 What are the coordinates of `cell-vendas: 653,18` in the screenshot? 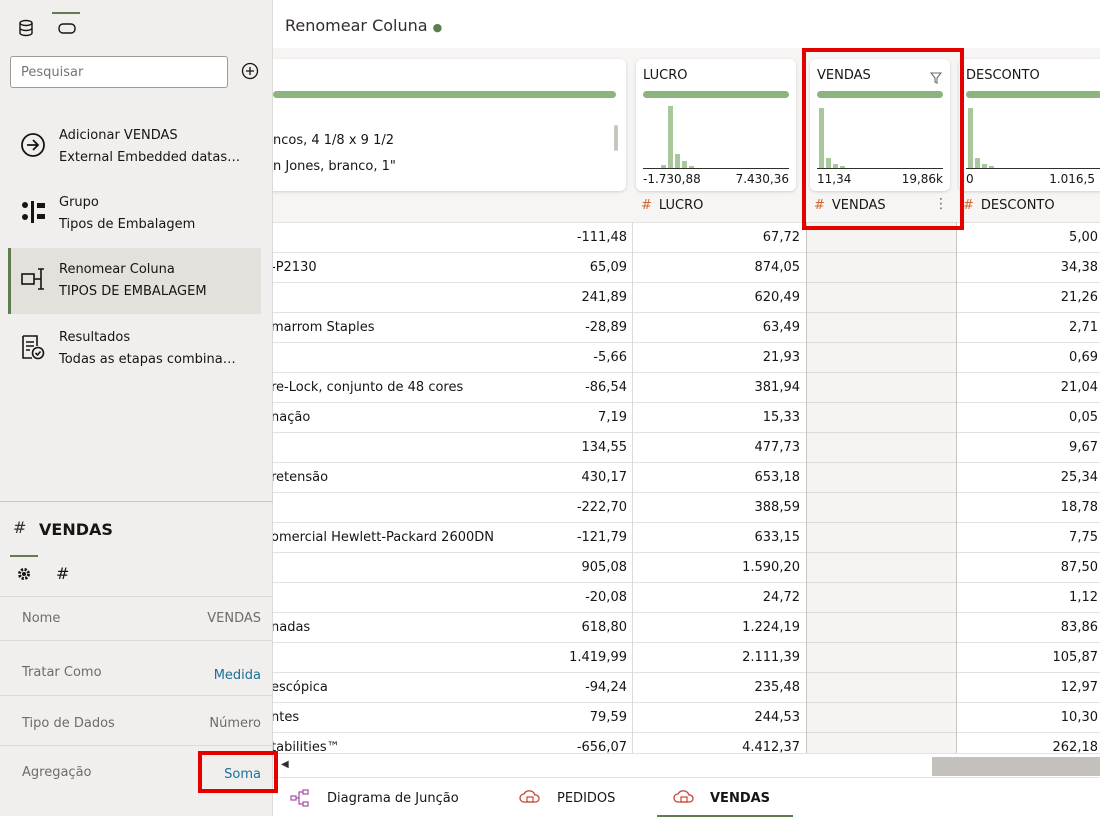 It's located at (778, 477).